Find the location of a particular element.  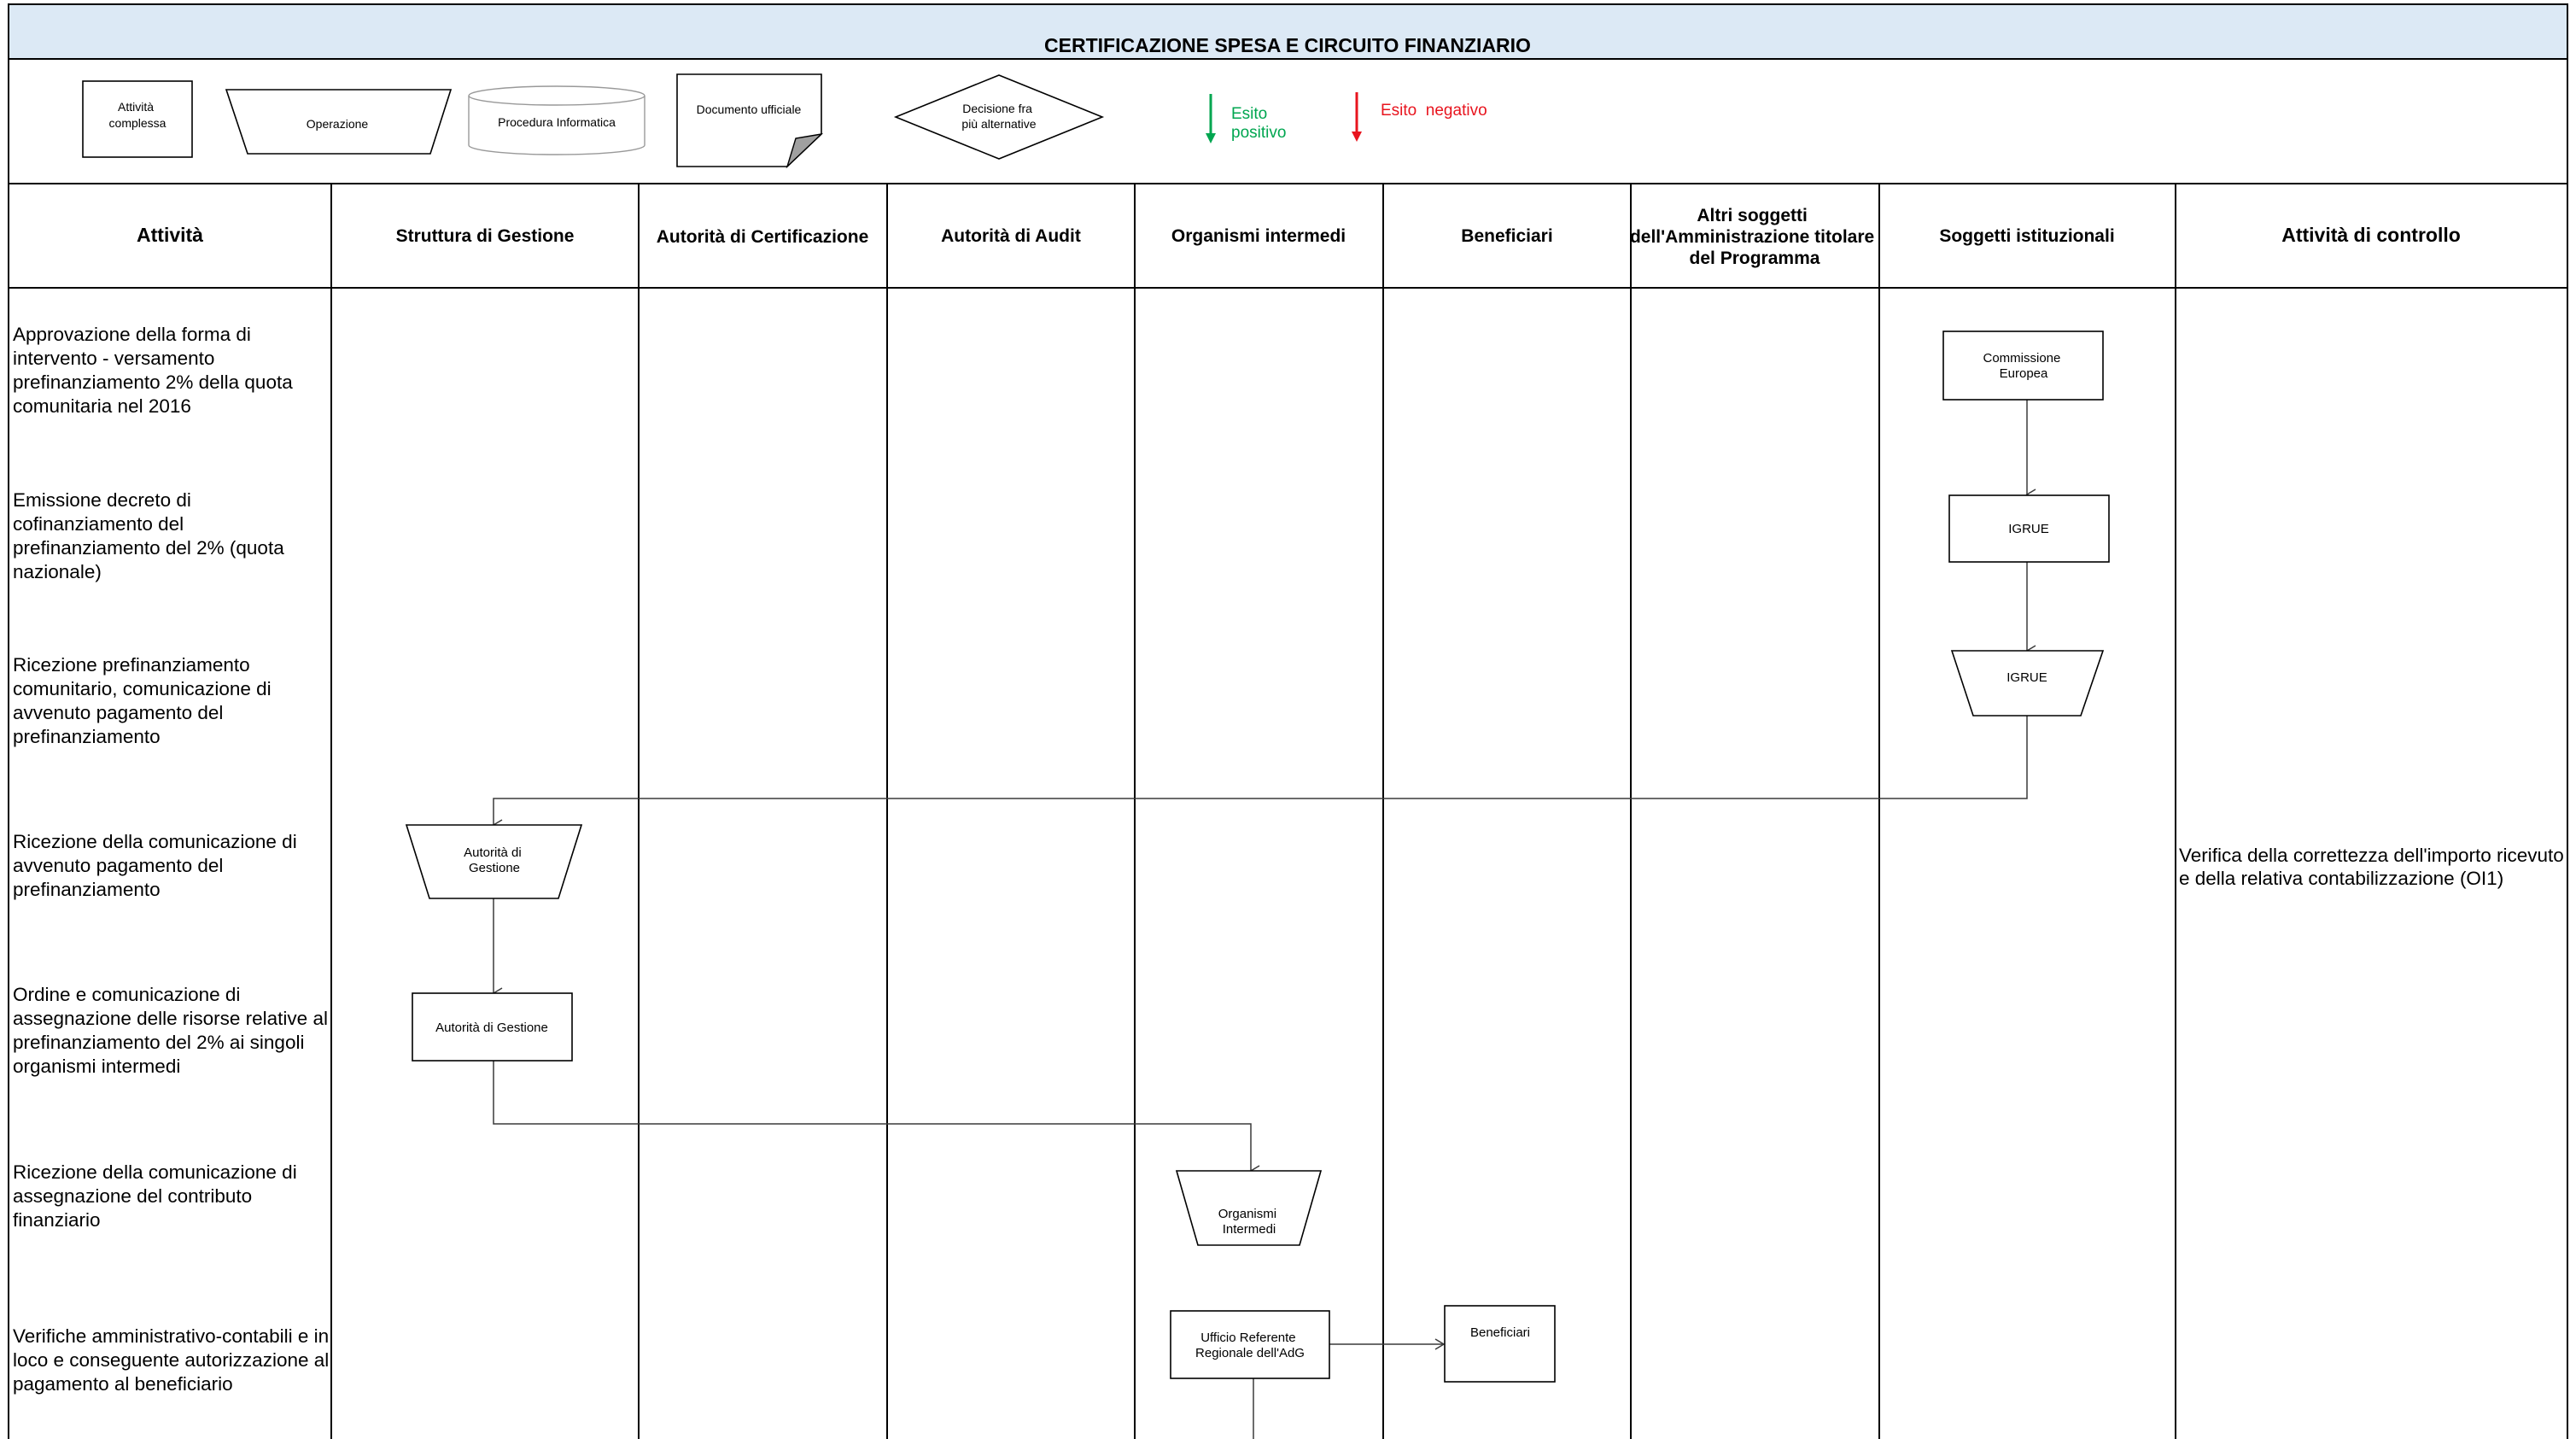

legend-complex-activity-line: complessa is located at coordinates (137, 123).